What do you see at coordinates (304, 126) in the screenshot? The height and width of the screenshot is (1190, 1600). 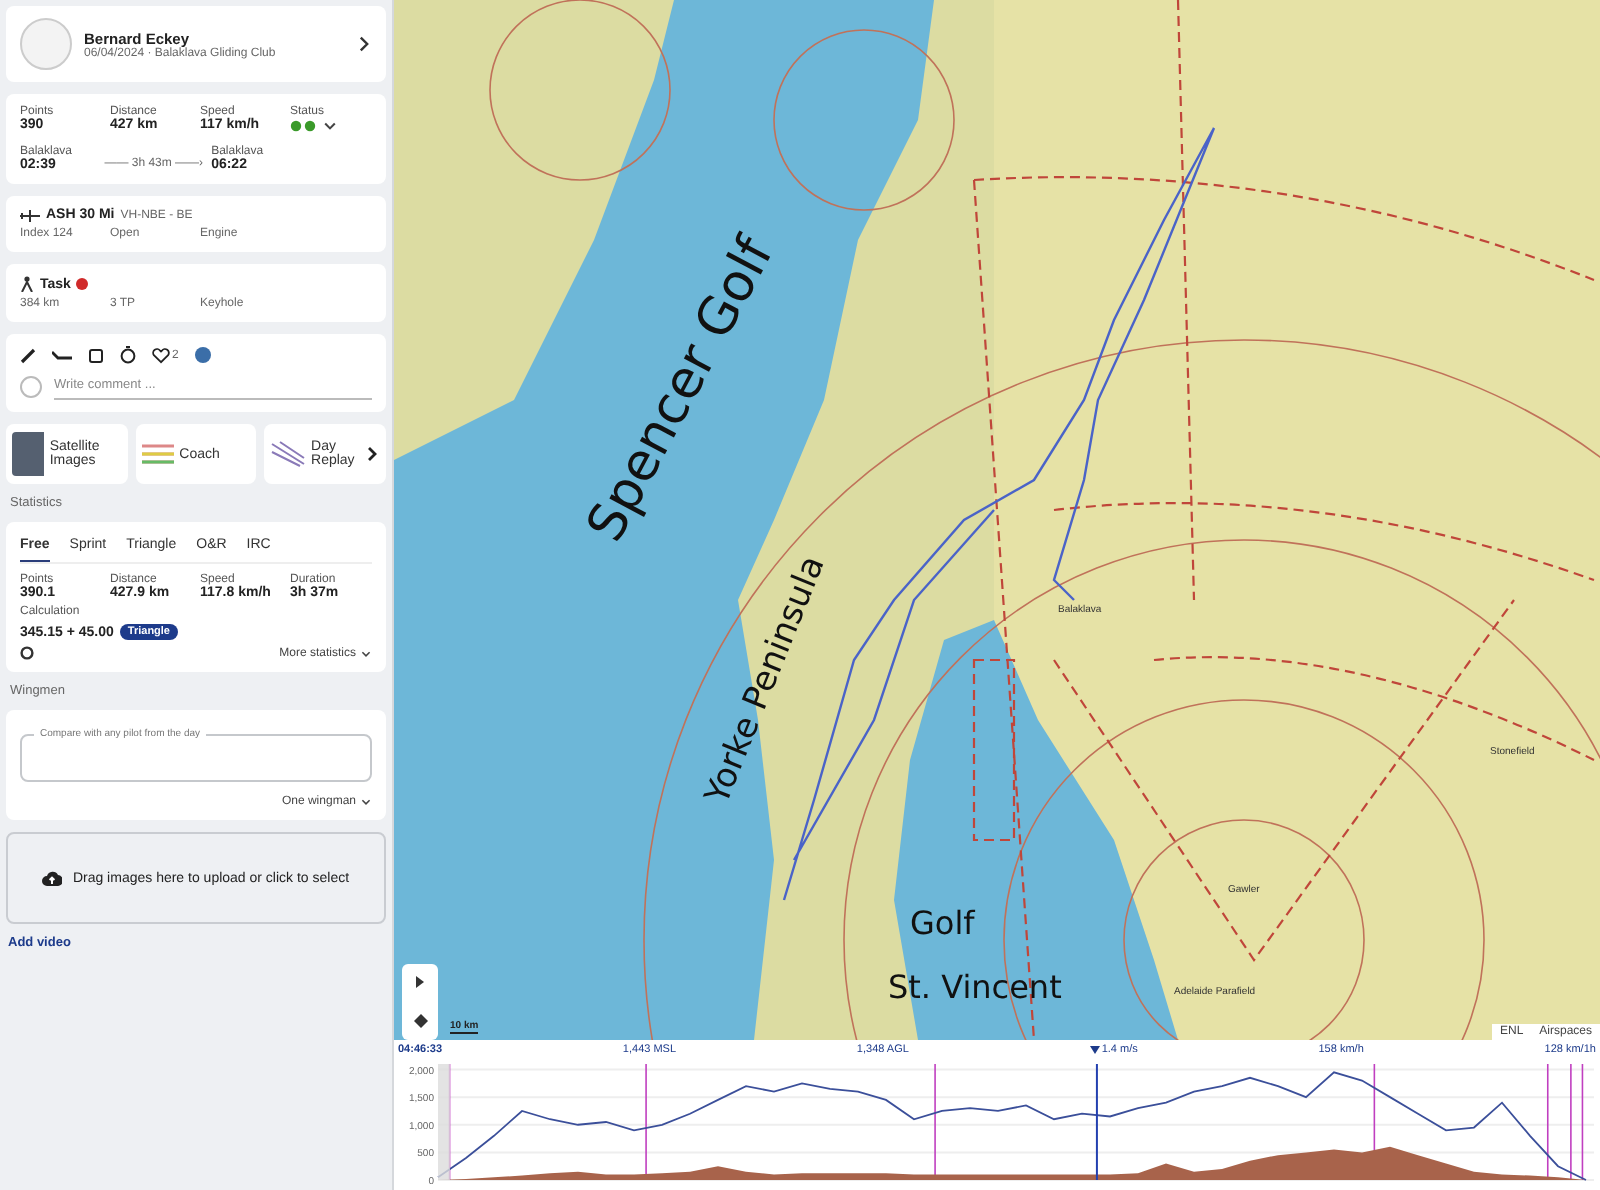 I see `status-dots-icon` at bounding box center [304, 126].